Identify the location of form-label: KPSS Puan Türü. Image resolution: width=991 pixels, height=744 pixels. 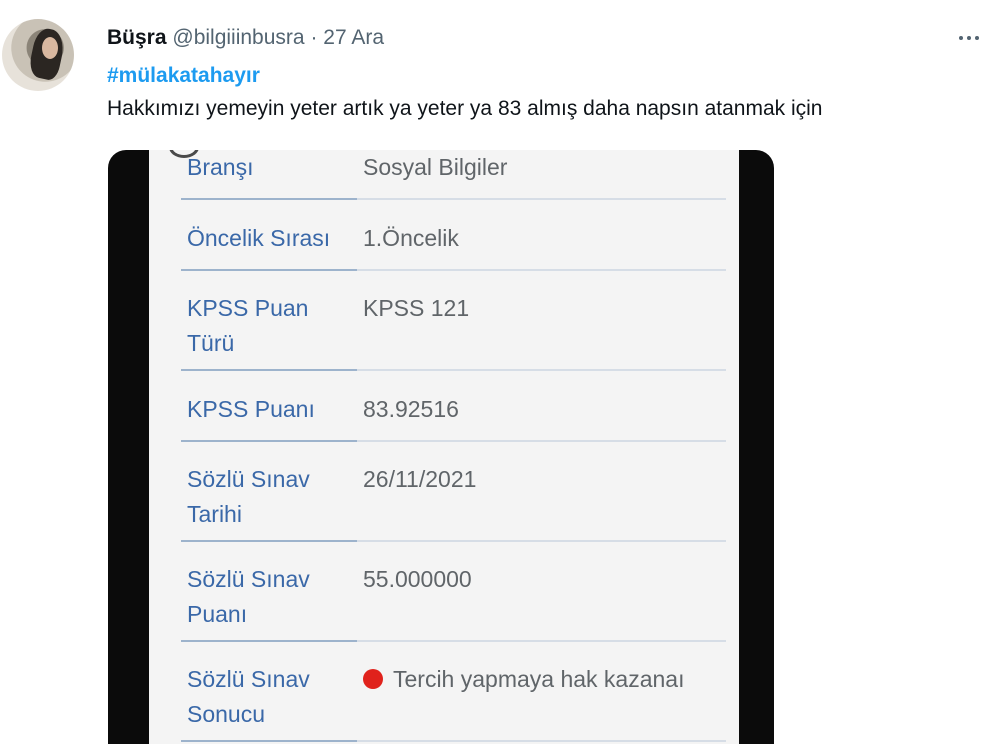
(248, 325).